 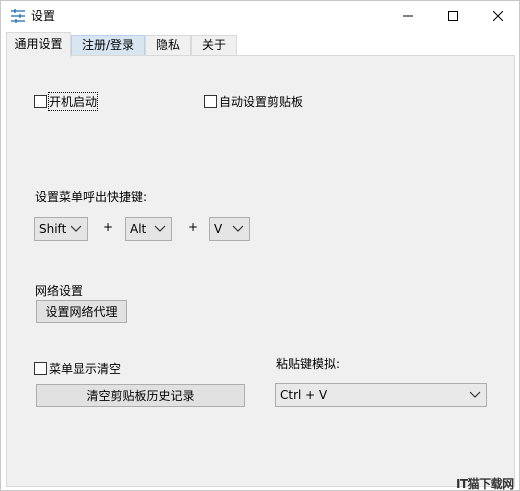 I want to click on close-icon, so click(x=498, y=16).